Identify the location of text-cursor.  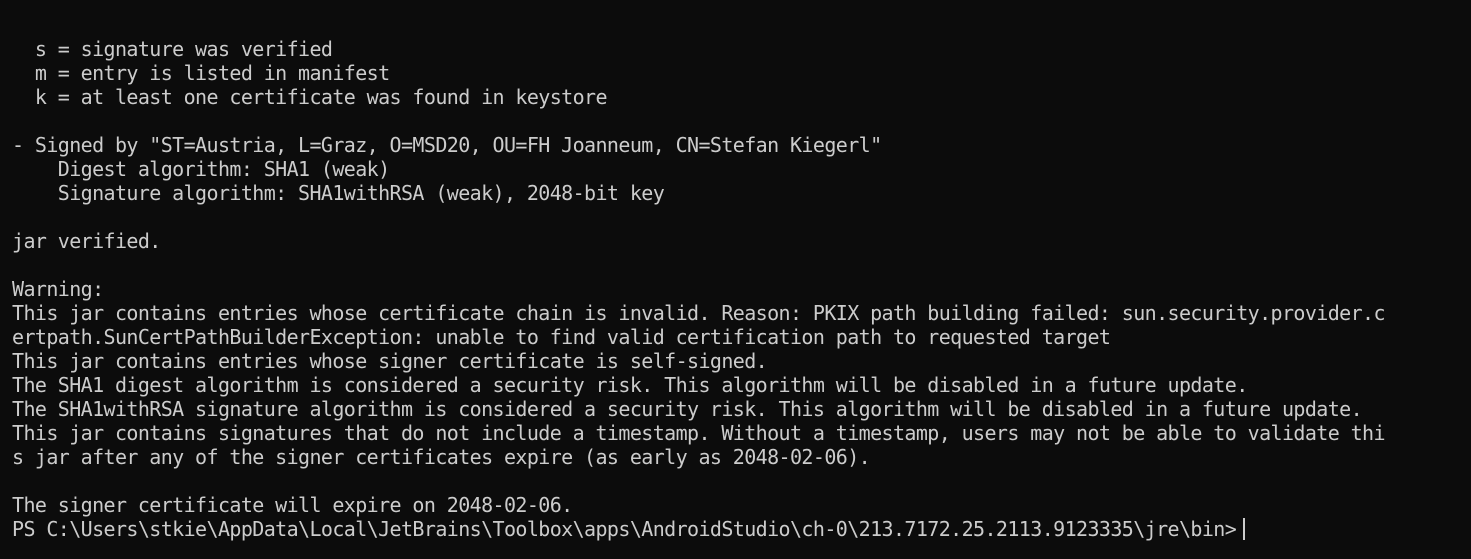
(1244, 529).